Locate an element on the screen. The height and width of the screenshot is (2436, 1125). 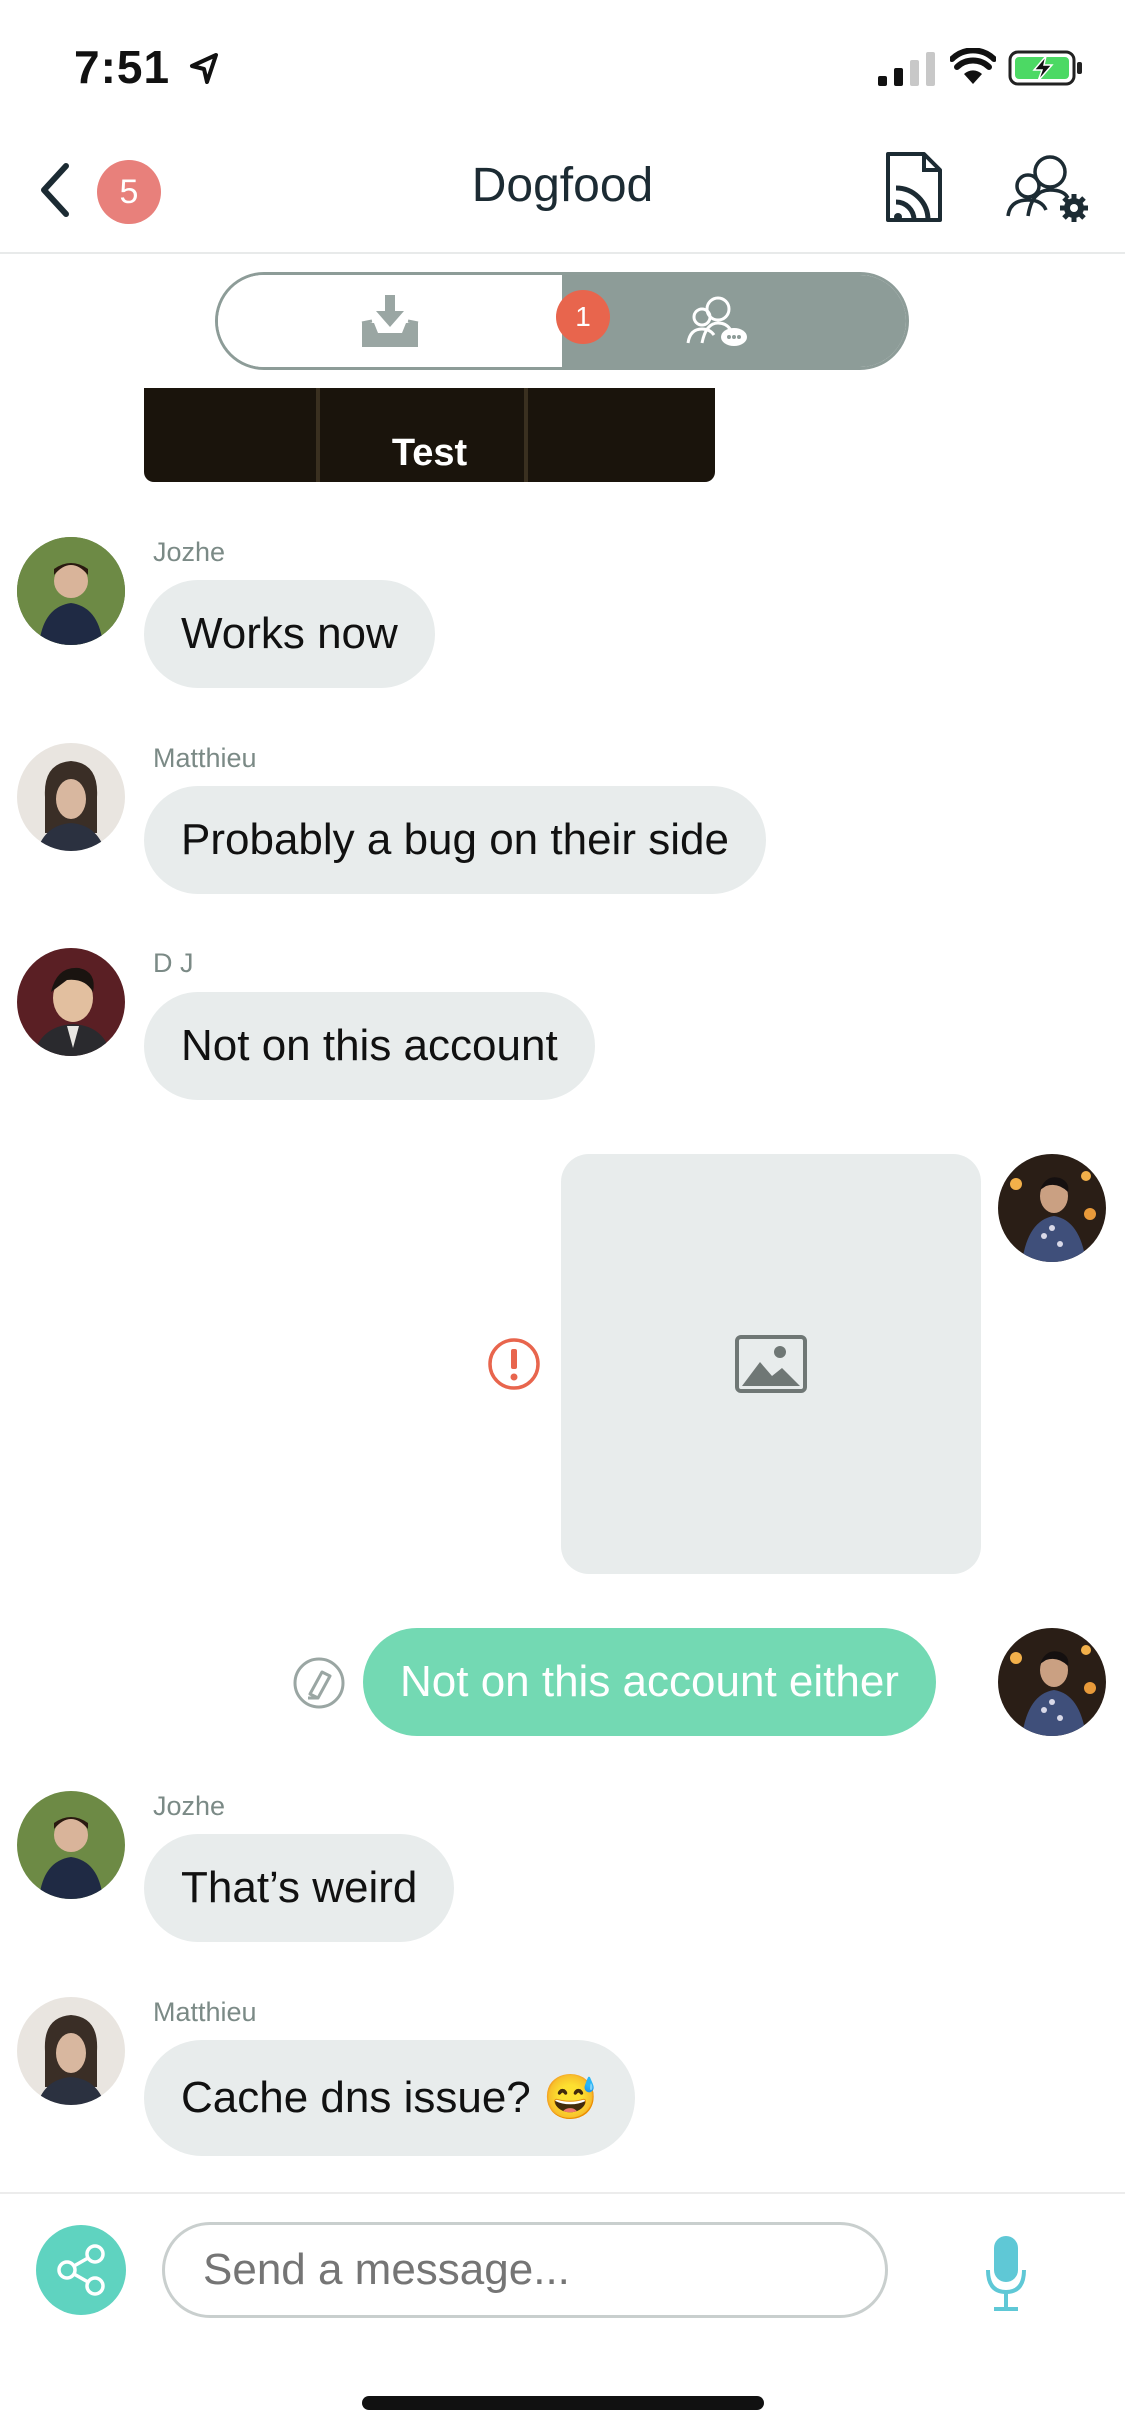
sending-status-icon is located at coordinates (319, 1683).